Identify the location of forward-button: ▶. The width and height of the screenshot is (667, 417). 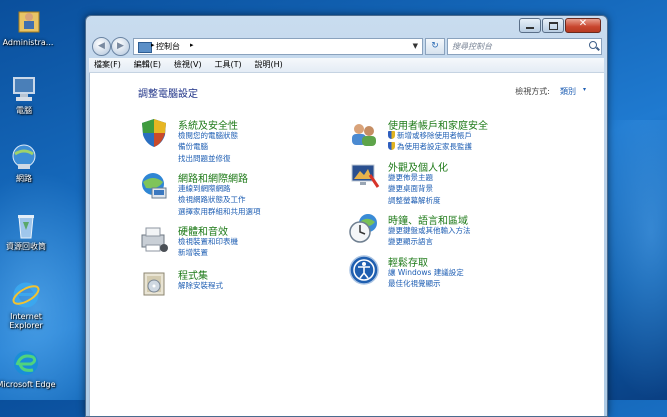
(120, 46).